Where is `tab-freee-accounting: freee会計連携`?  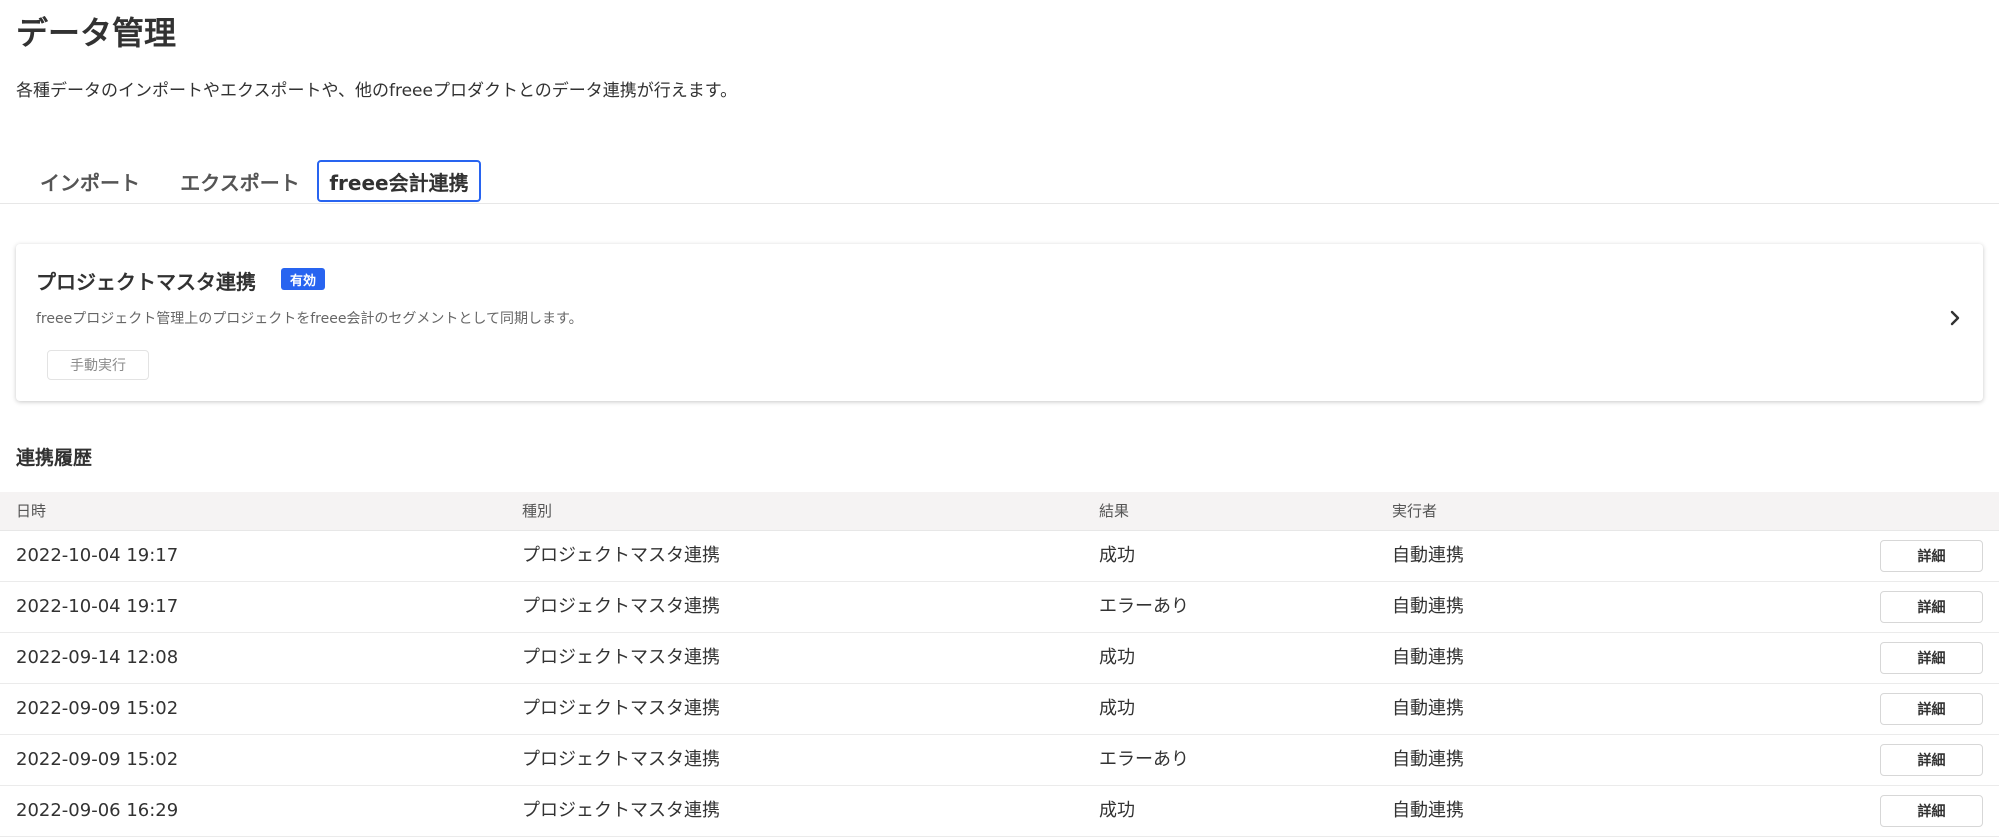
tab-freee-accounting: freee会計連携 is located at coordinates (399, 181).